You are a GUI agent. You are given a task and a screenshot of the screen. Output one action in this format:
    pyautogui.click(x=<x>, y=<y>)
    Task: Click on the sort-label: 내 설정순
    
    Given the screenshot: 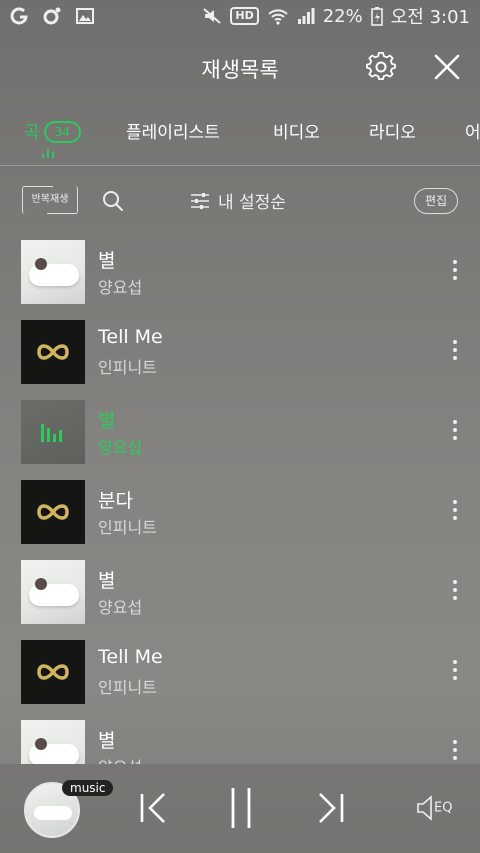 What is the action you would take?
    pyautogui.click(x=252, y=203)
    